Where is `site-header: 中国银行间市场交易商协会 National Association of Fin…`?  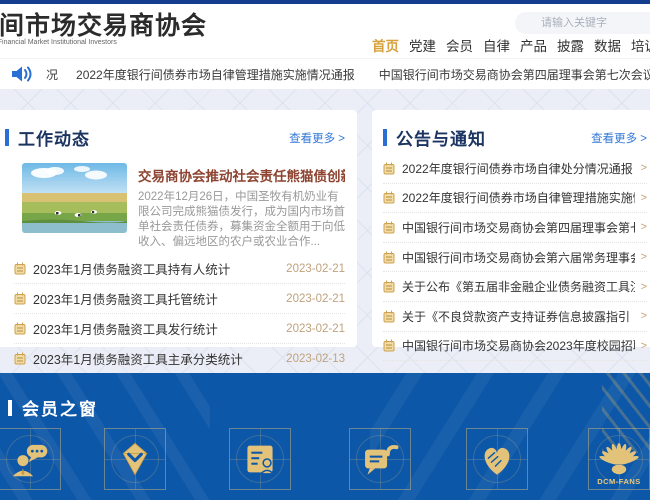 site-header: 中国银行间市场交易商协会 National Association of Fin… is located at coordinates (325, 31).